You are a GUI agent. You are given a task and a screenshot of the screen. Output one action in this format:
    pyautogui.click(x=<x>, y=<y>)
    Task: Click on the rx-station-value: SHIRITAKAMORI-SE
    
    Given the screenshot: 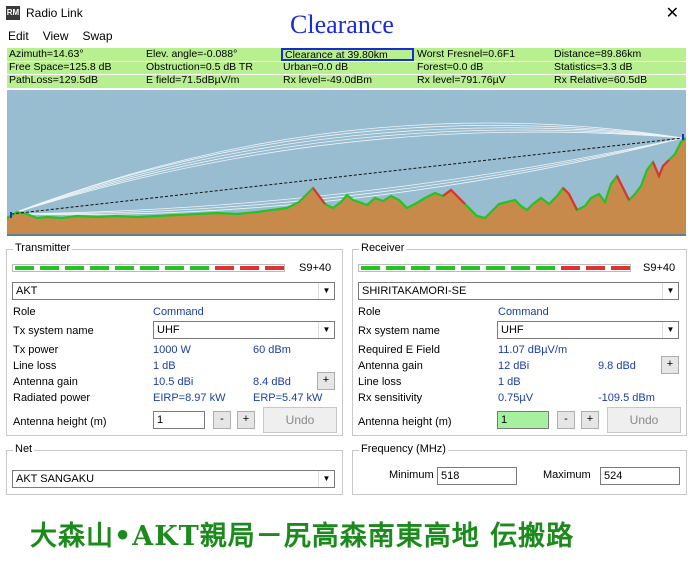 What is the action you would take?
    pyautogui.click(x=414, y=291)
    